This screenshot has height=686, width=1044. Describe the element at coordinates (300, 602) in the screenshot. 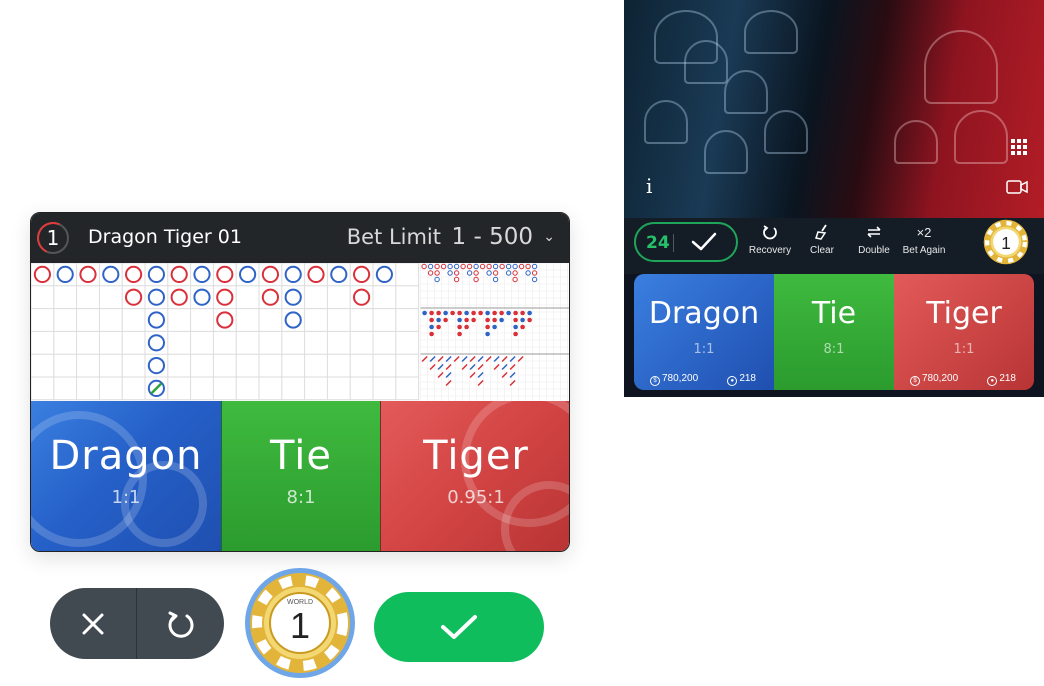

I see `chip-text: WORLD` at that location.